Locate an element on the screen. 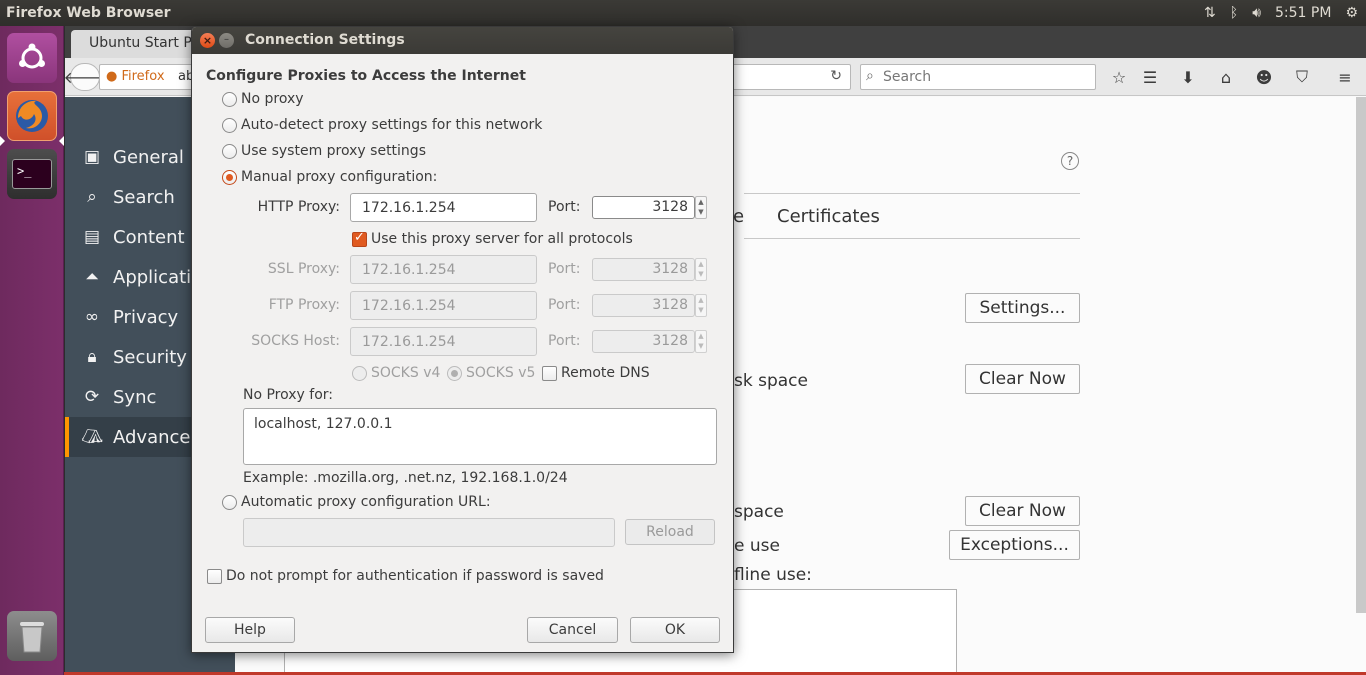 Image resolution: width=1366 pixels, height=675 pixels. category-label: Content is located at coordinates (149, 237).